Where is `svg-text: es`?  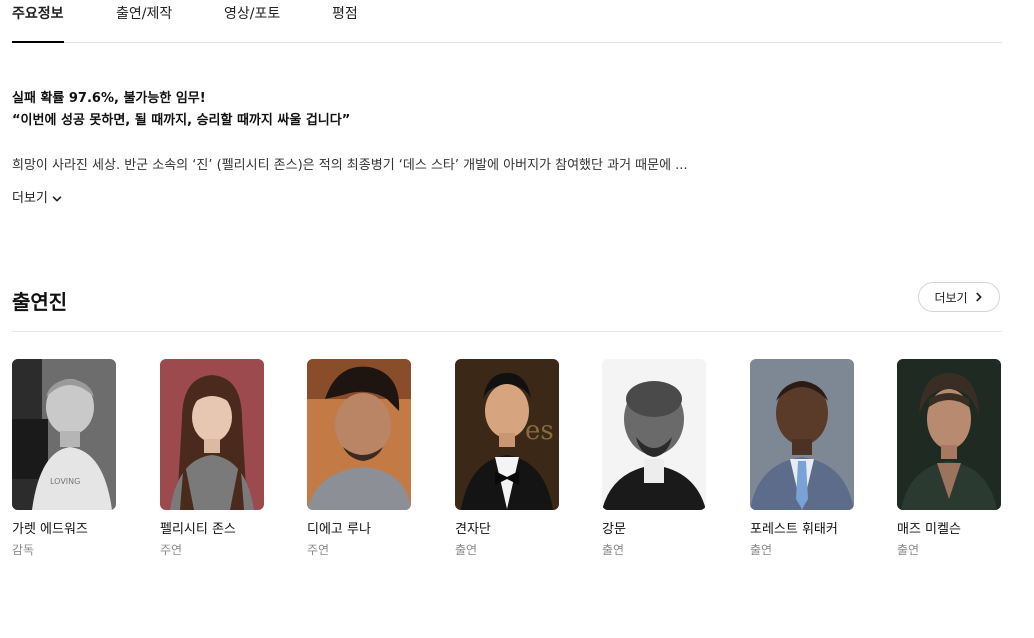
svg-text: es is located at coordinates (539, 431).